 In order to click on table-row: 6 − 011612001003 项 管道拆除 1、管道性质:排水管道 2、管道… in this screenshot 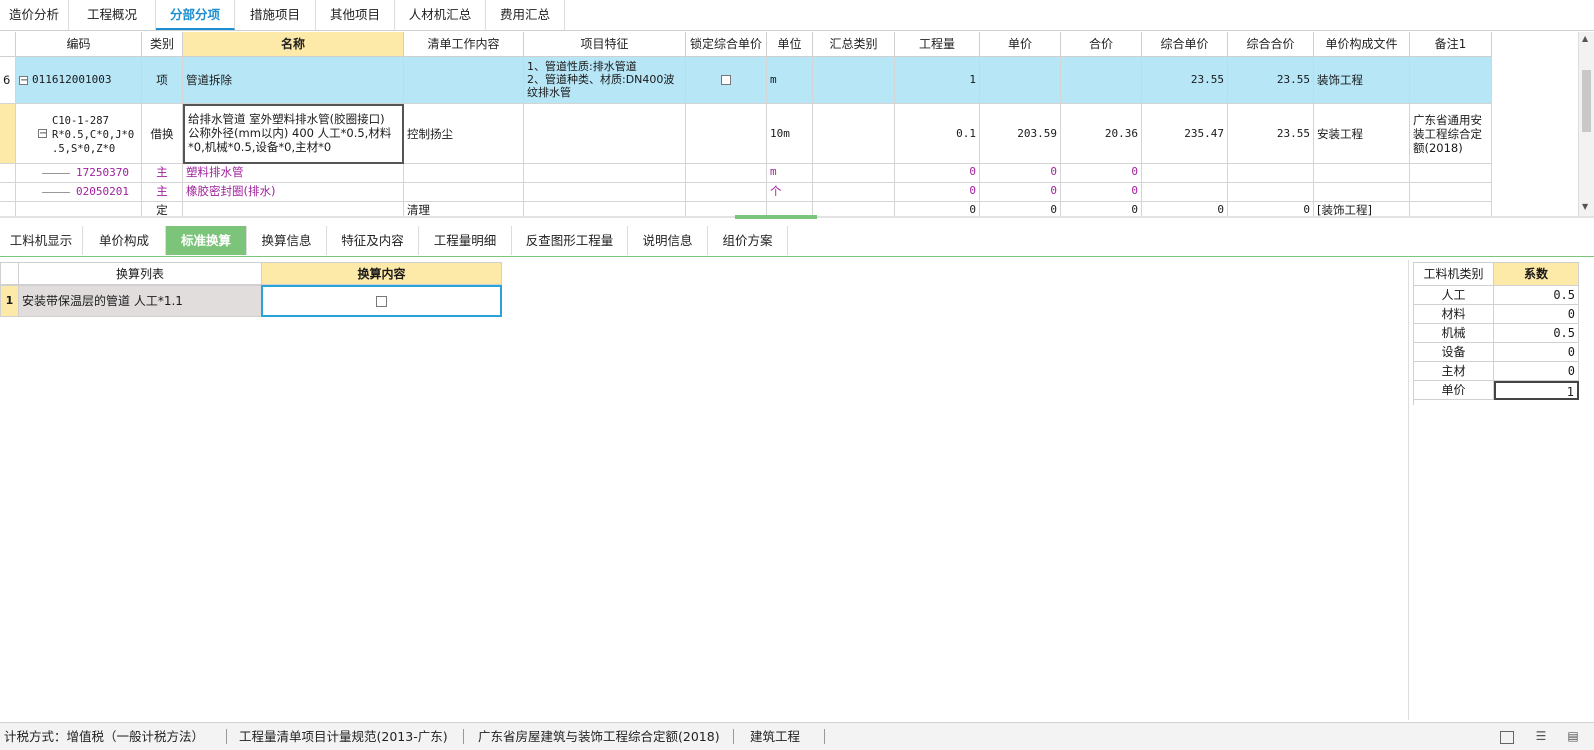, I will do `click(746, 80)`.